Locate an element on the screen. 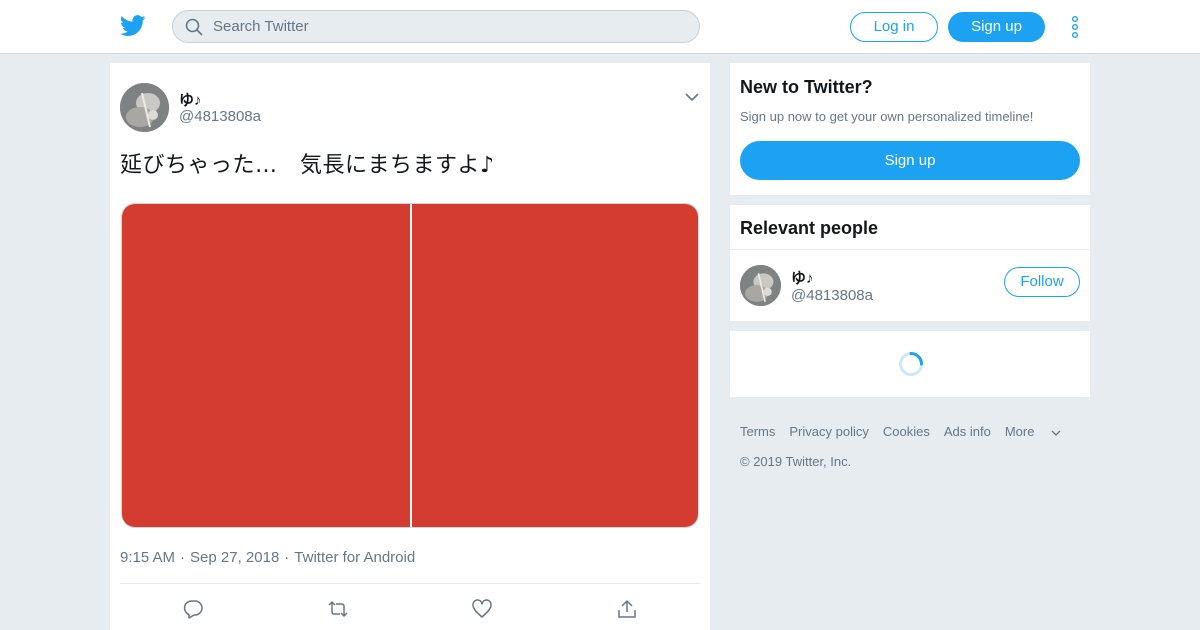 Image resolution: width=1200 pixels, height=630 pixels. search-box is located at coordinates (436, 26).